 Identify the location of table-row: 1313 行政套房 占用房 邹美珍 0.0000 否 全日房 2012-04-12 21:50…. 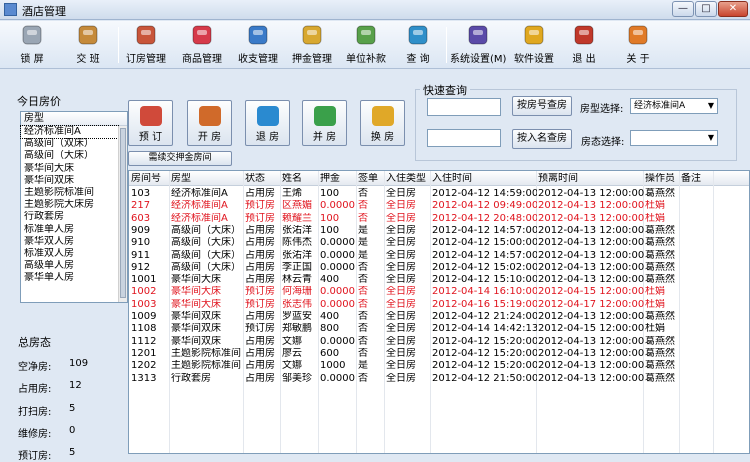
(439, 379).